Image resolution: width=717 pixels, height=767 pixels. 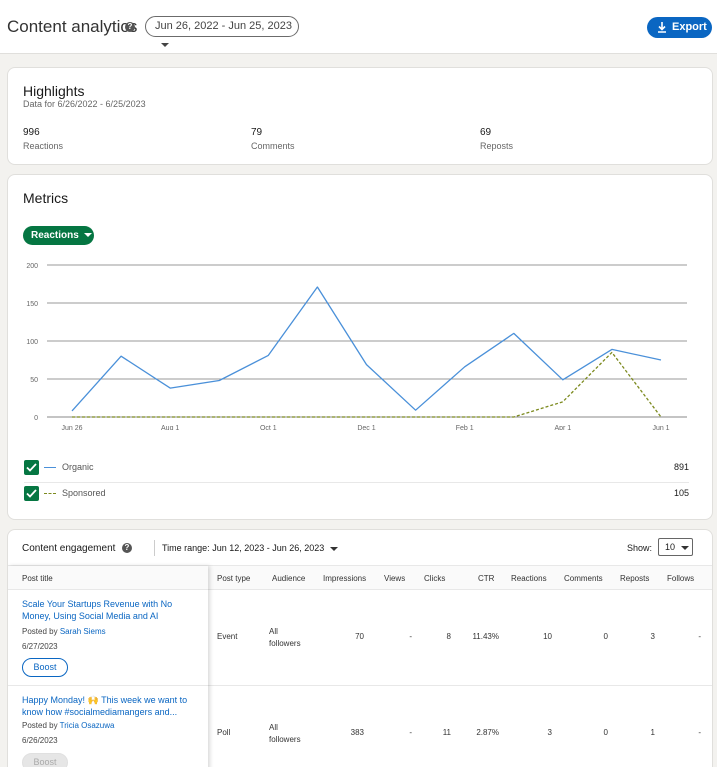 What do you see at coordinates (583, 578) in the screenshot?
I see `column-header-comments: Comments` at bounding box center [583, 578].